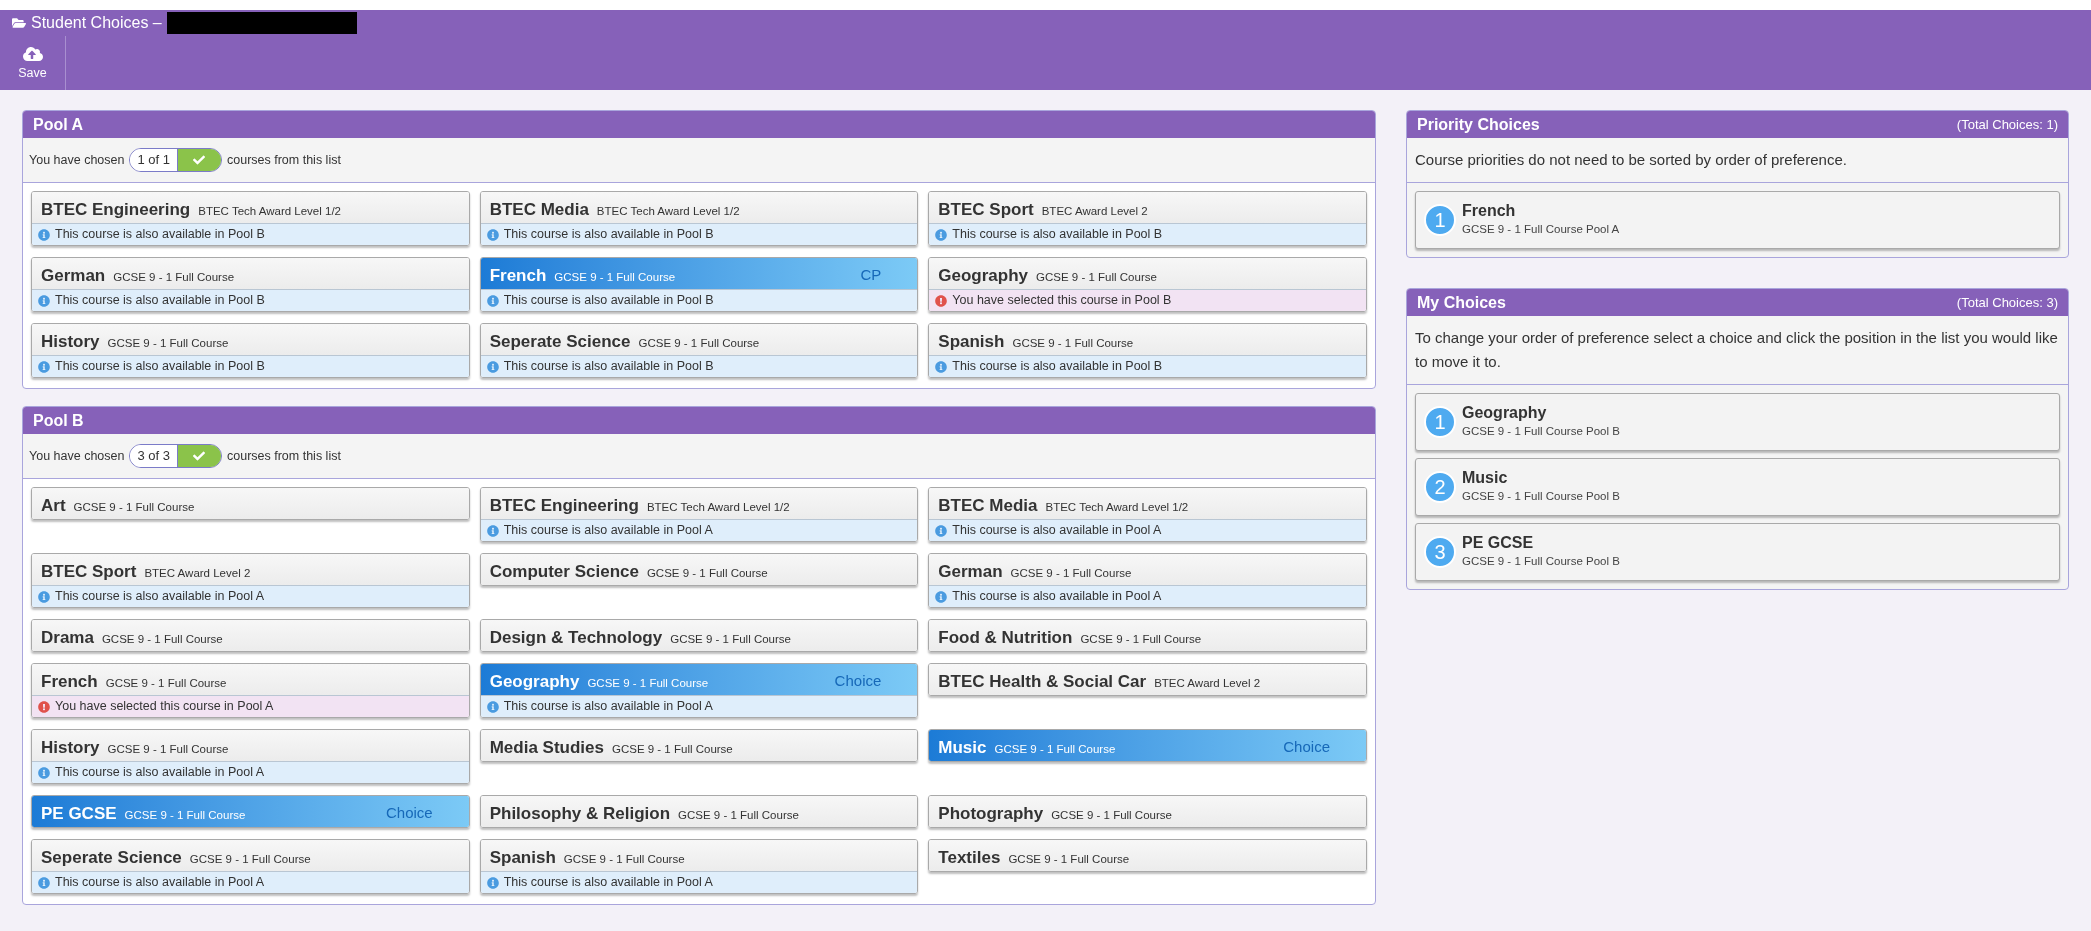  What do you see at coordinates (199, 456) in the screenshot?
I see `check-icon` at bounding box center [199, 456].